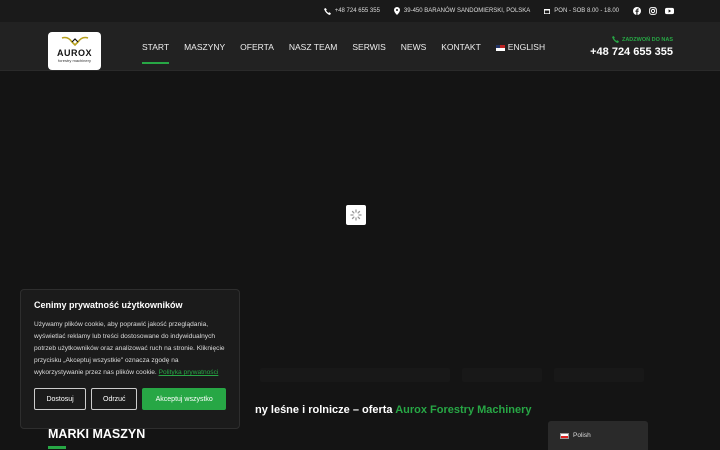 The image size is (720, 450). I want to click on instagram-icon, so click(653, 11).